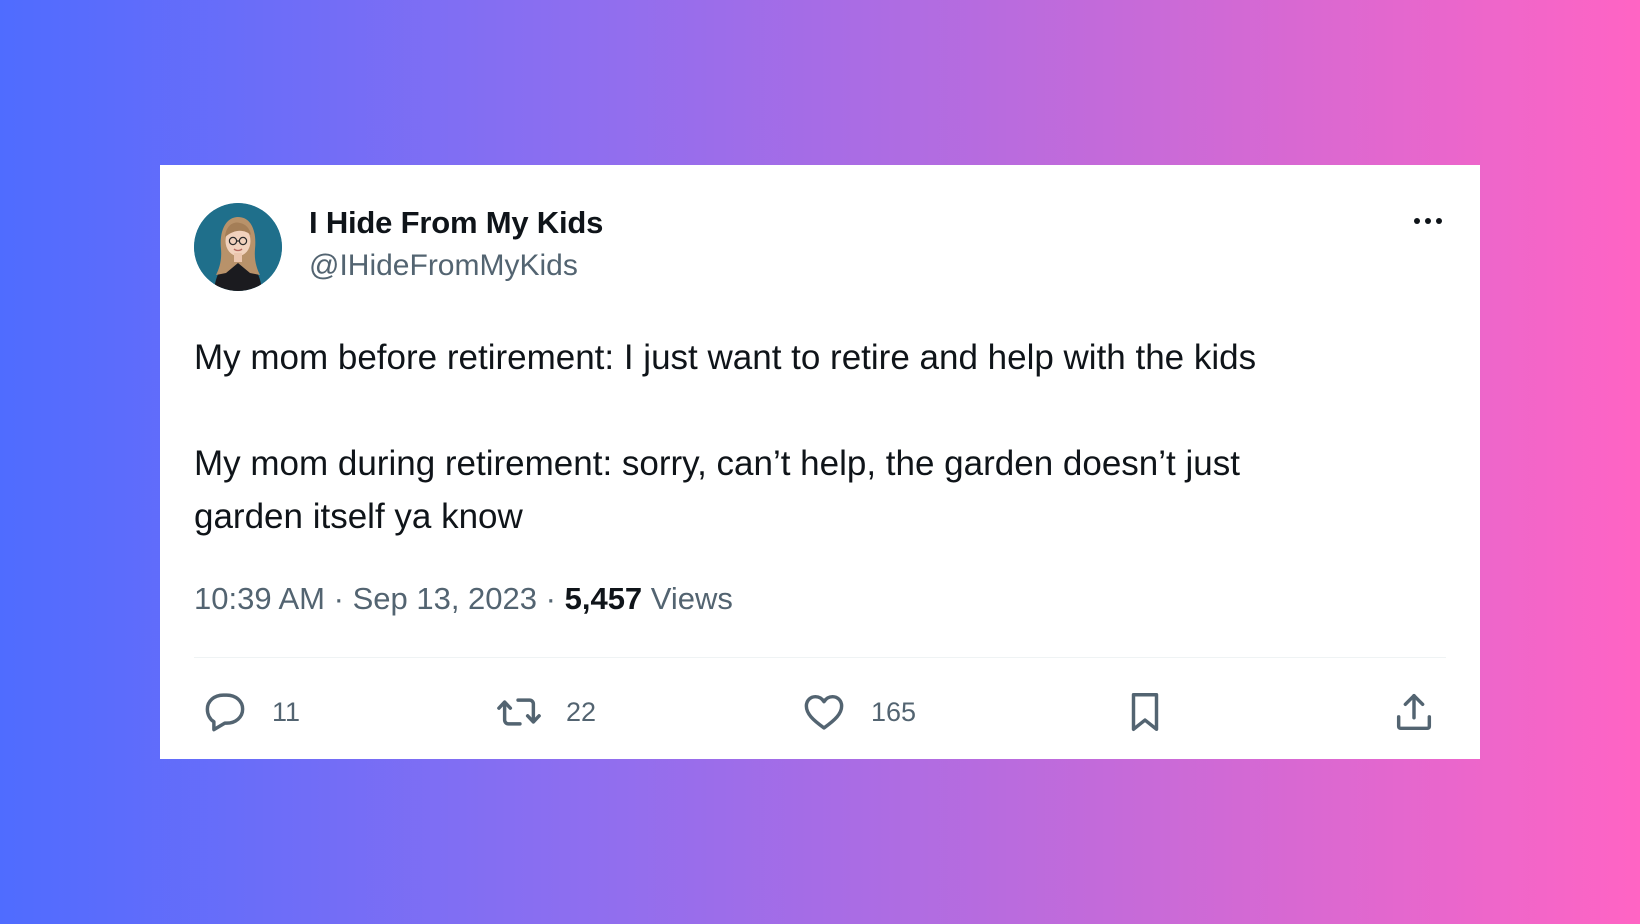  Describe the element at coordinates (456, 223) in the screenshot. I see `display-name: I Hide From My Kids` at that location.